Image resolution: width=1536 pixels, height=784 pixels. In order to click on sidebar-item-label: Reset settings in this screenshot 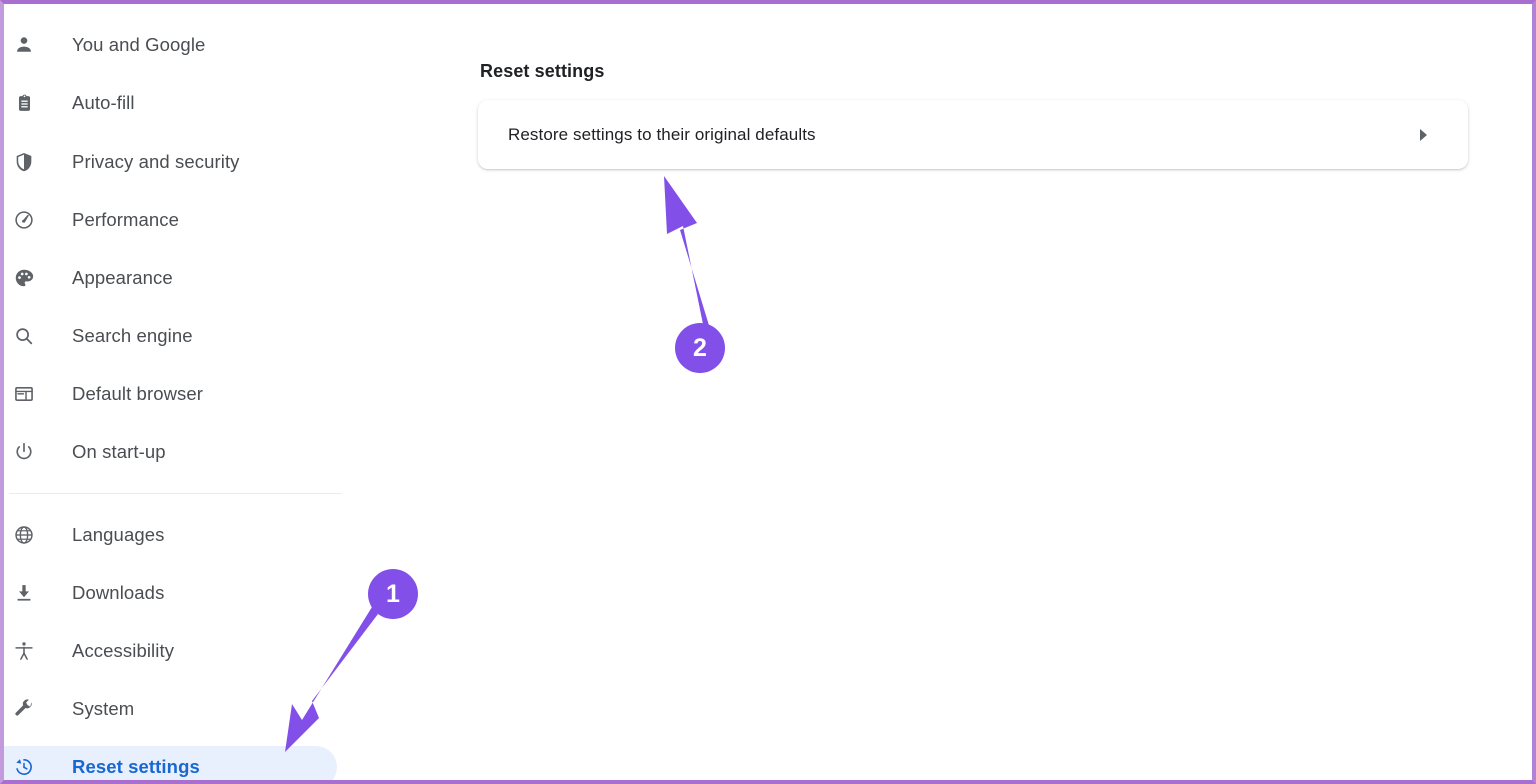, I will do `click(136, 766)`.